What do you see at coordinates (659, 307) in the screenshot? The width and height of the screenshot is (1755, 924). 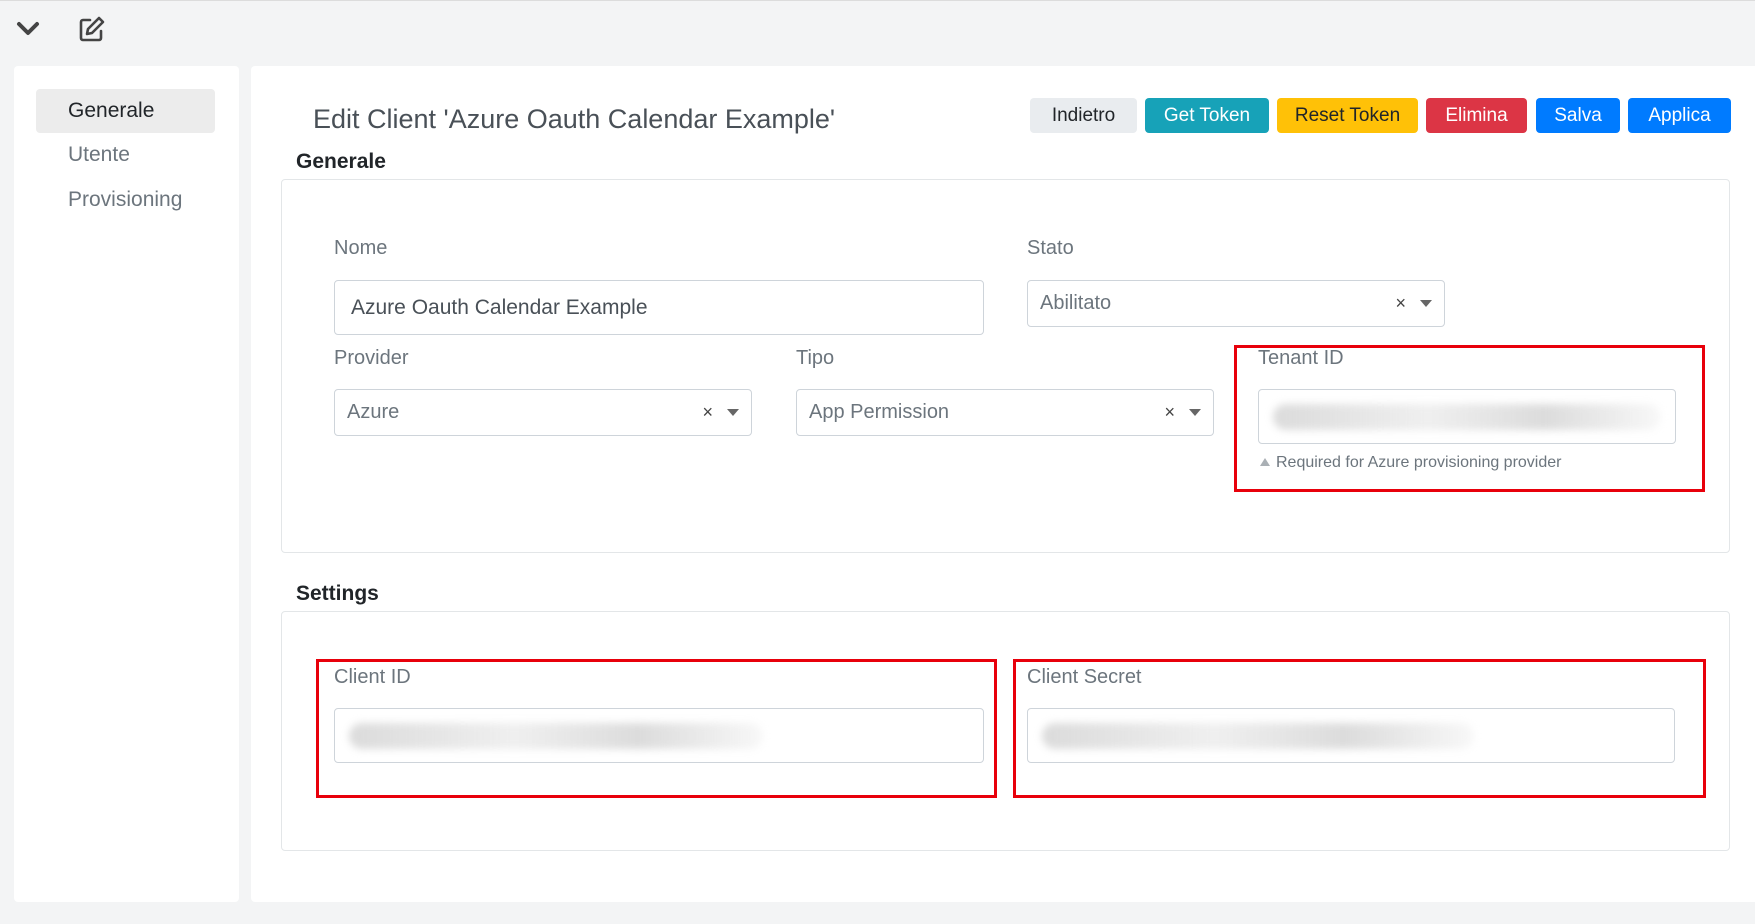 I see `name-input: Azure Oauth Calendar Example` at bounding box center [659, 307].